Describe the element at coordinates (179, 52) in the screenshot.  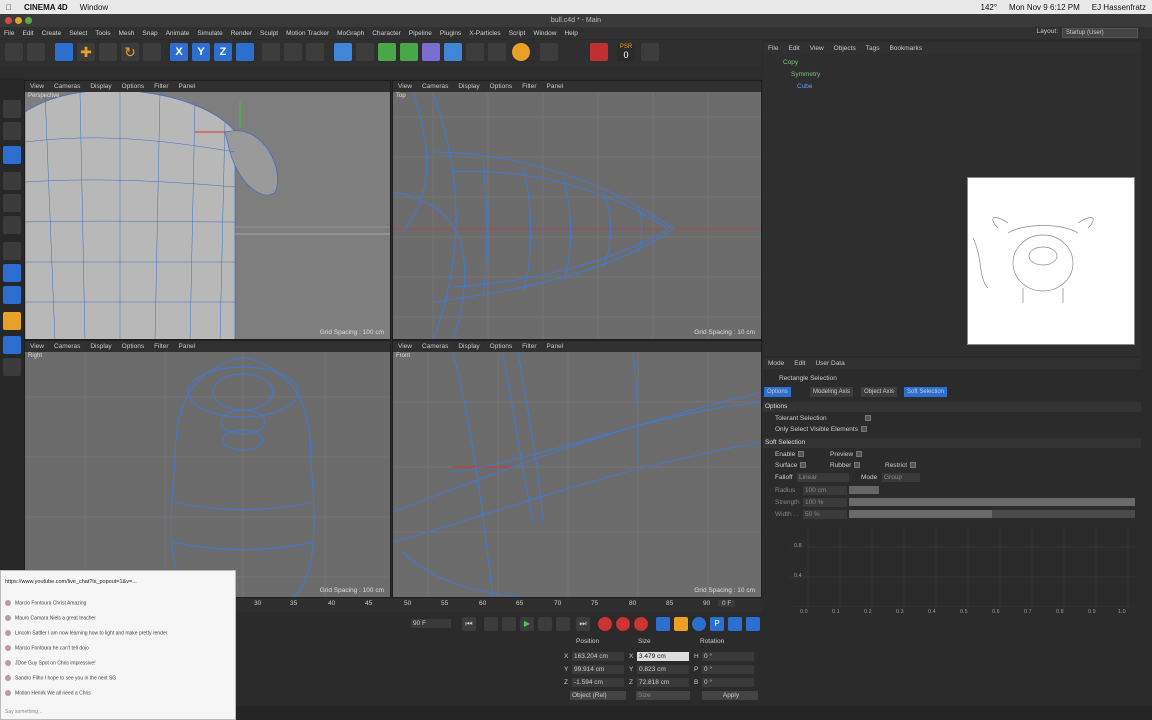
I see `x-axis-lock-button: X` at that location.